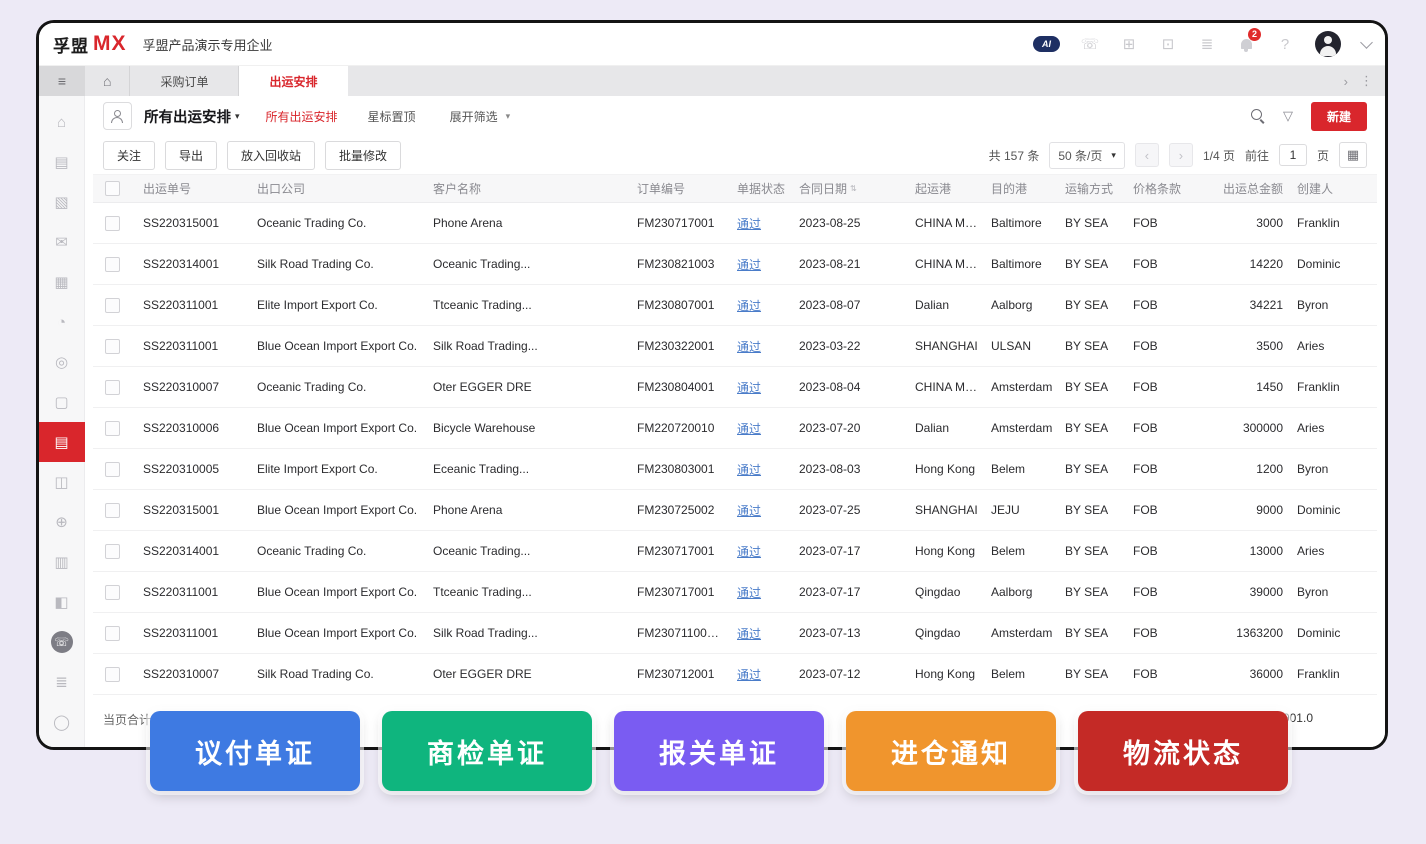  Describe the element at coordinates (62, 522) in the screenshot. I see `sidebar-item-logistics: ⊕` at that location.